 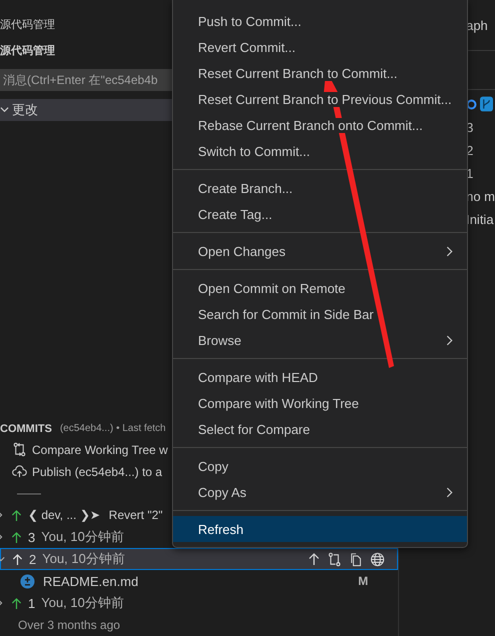 I want to click on history-label: Over 3 months ago, so click(x=69, y=625).